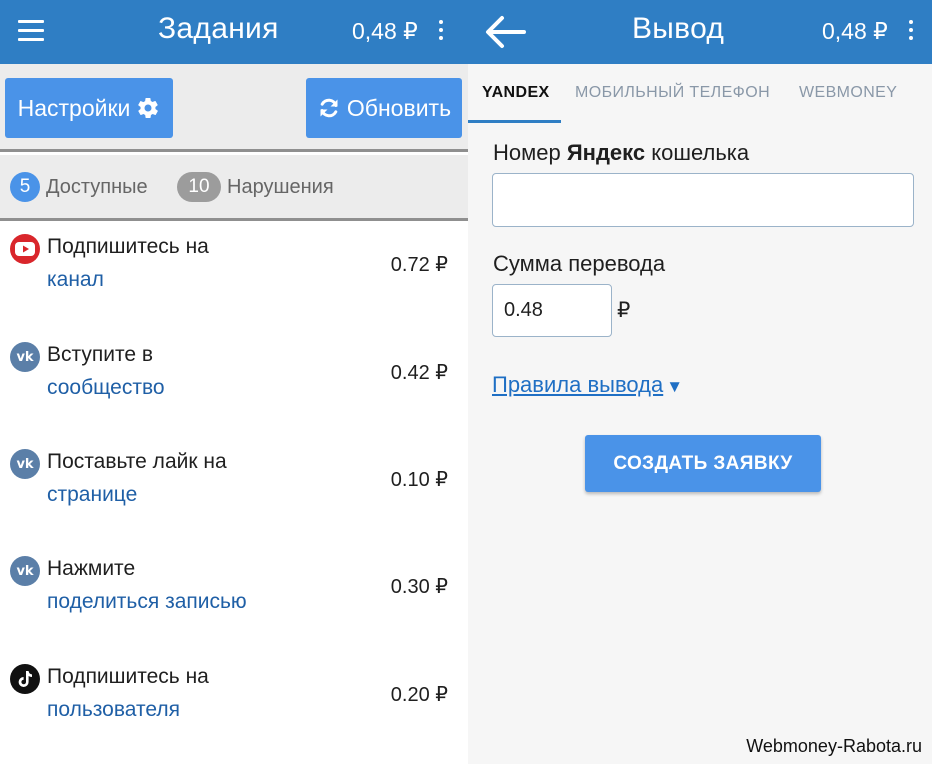 This screenshot has height=764, width=932. I want to click on filter-available: 5 Доступные, so click(79, 187).